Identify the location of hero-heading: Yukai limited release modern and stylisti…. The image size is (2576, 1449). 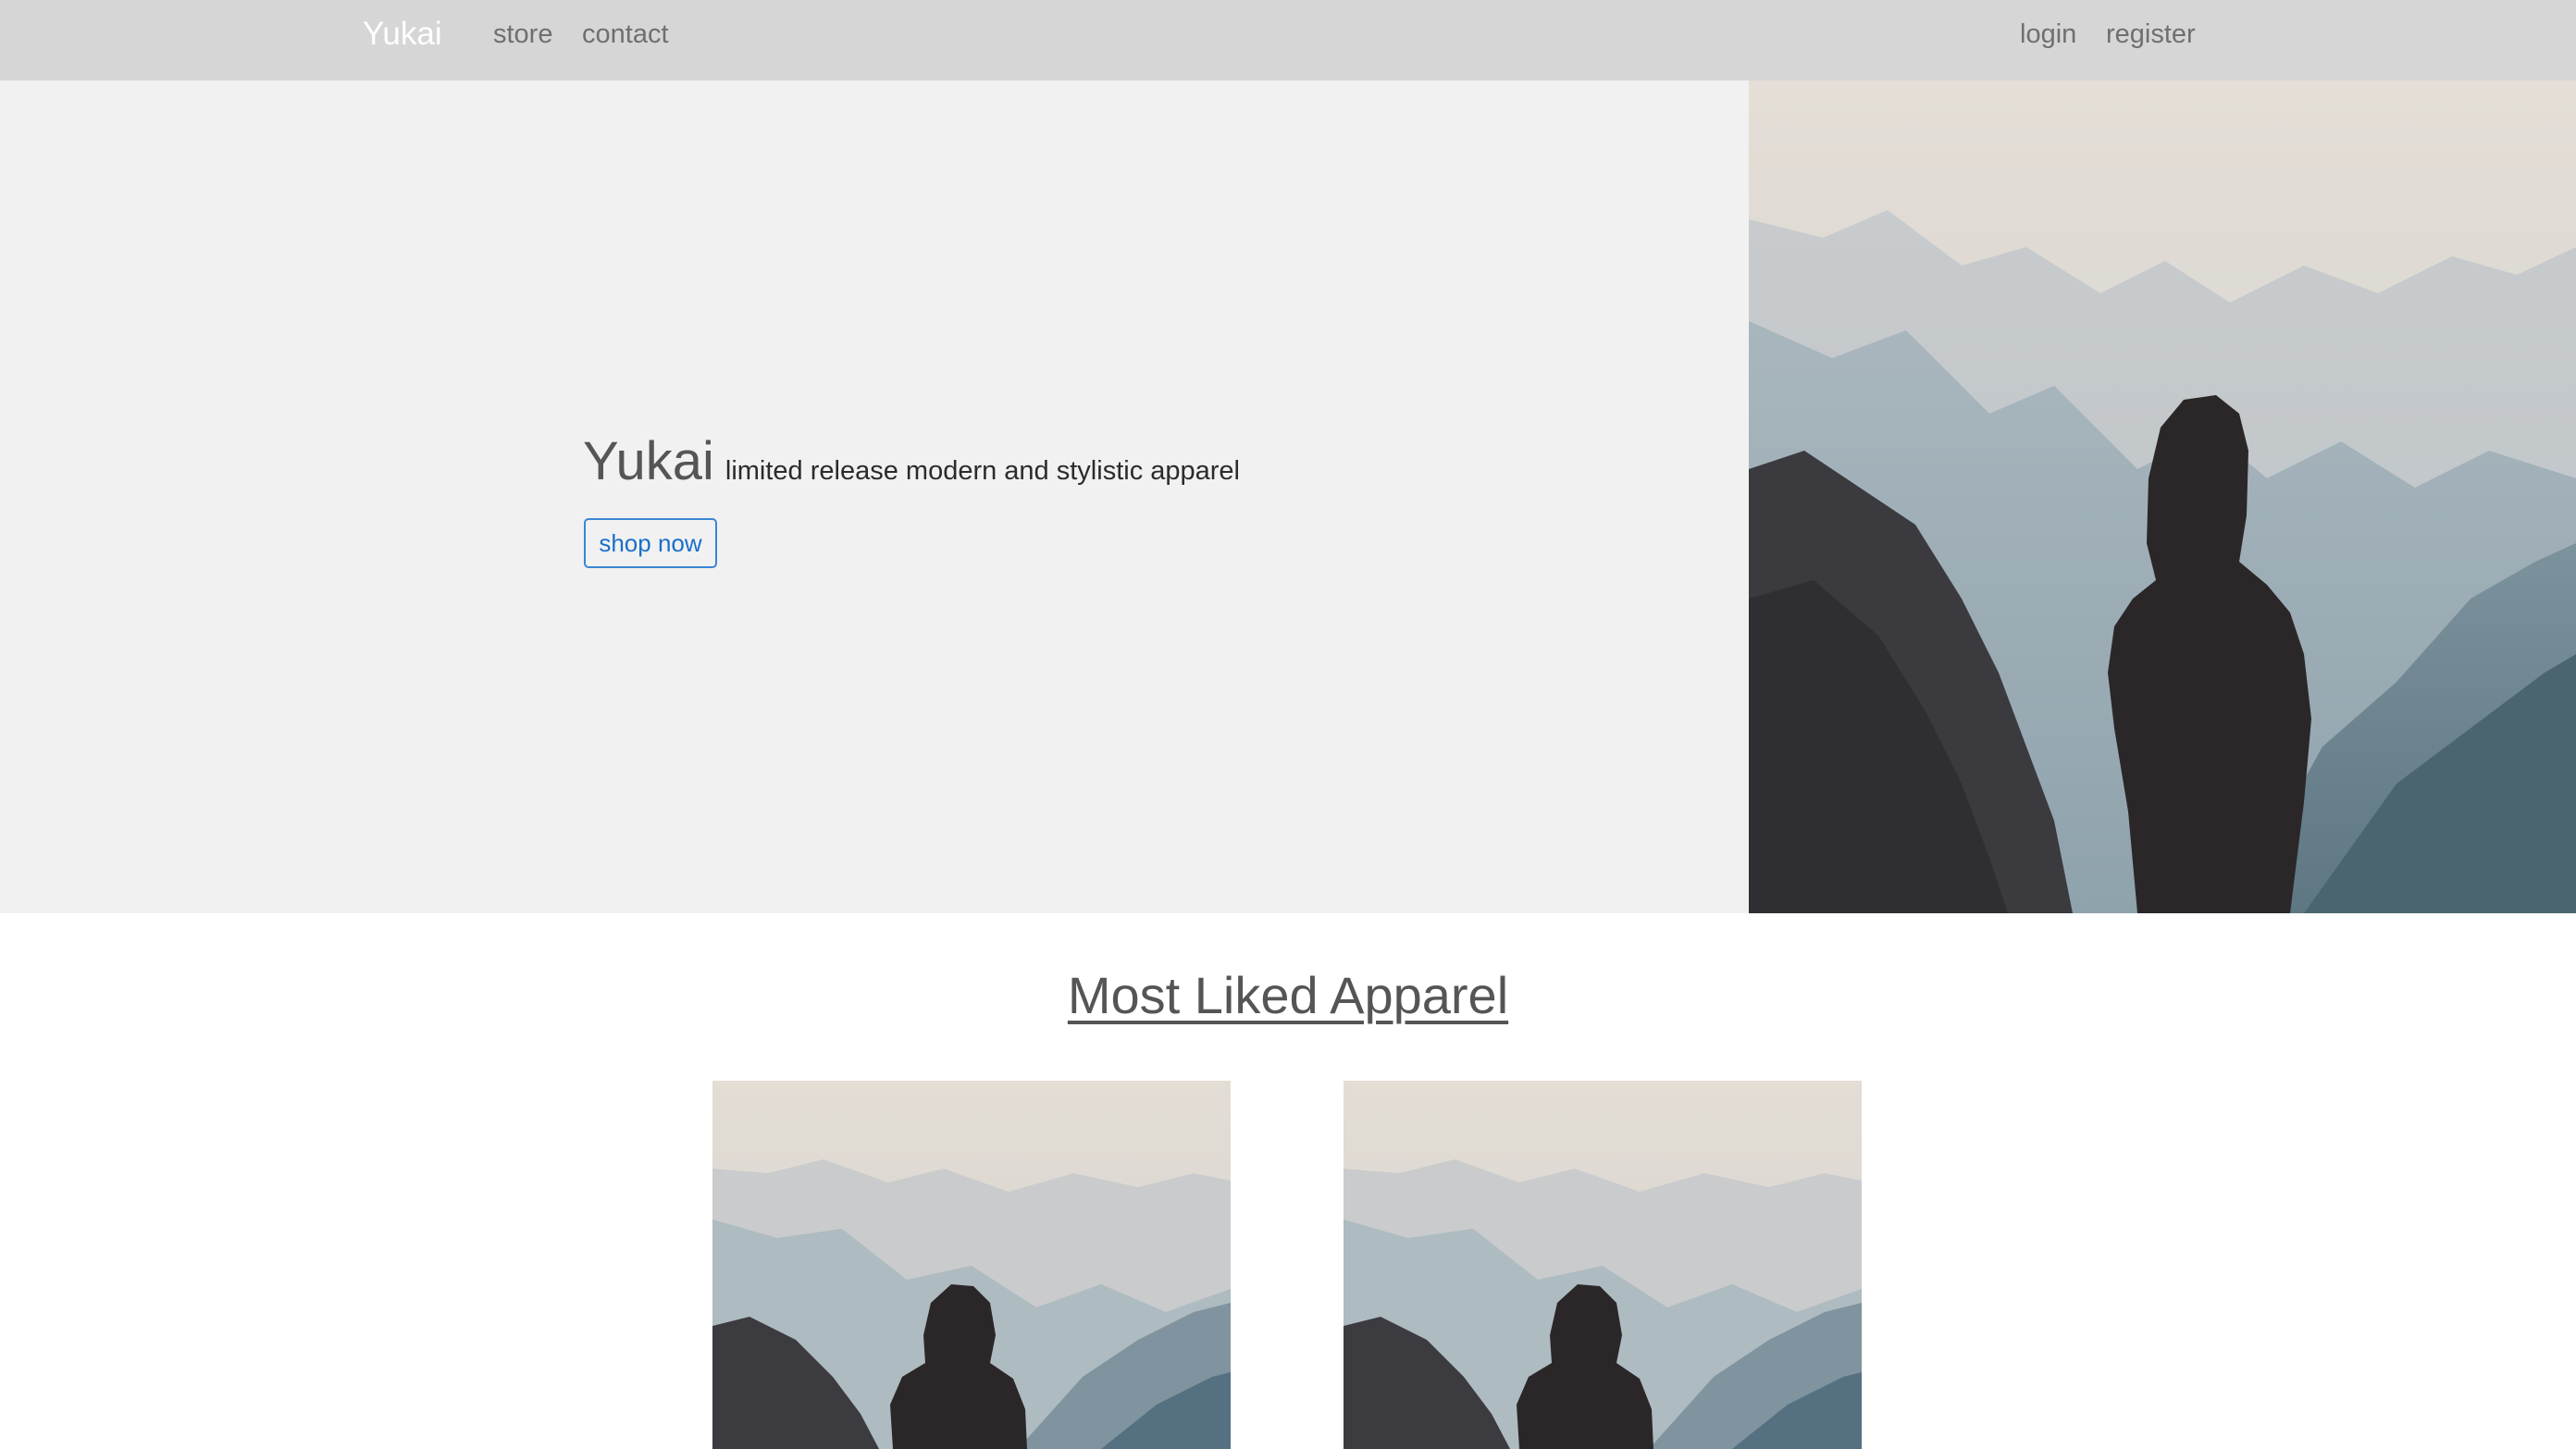
(912, 461).